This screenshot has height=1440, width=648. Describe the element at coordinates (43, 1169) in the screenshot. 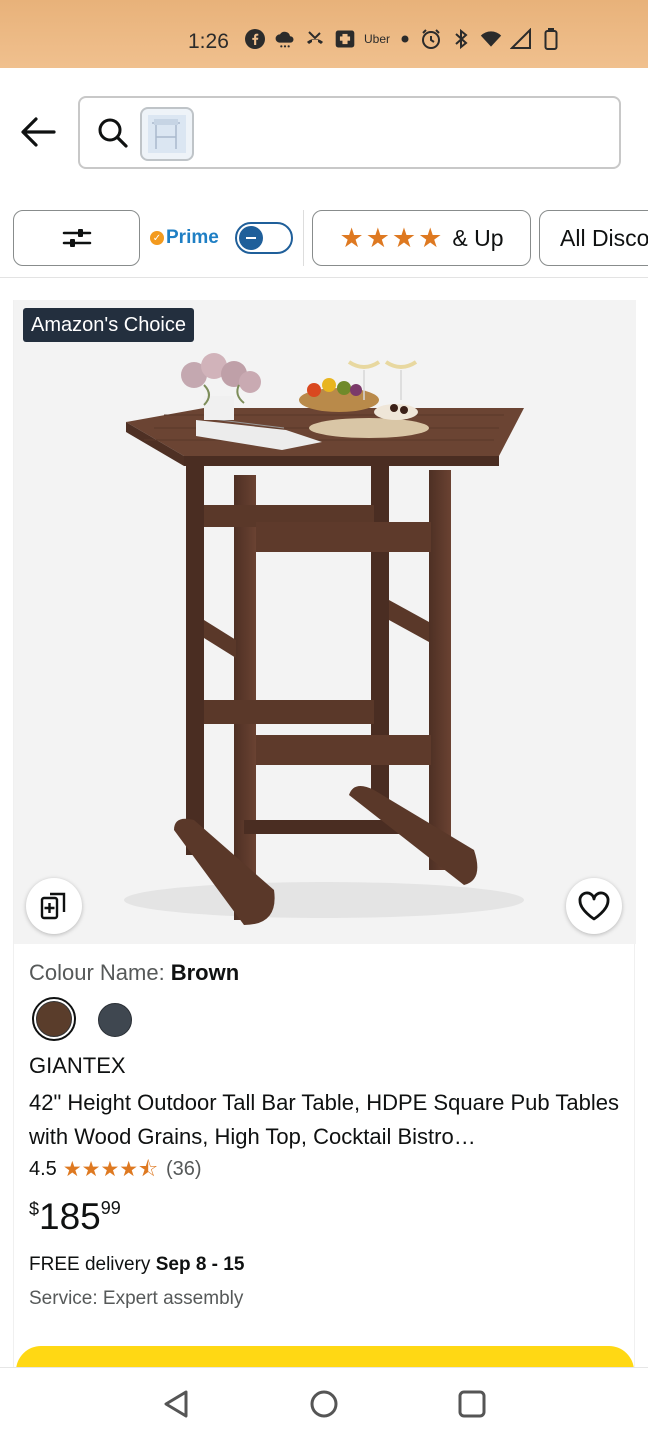

I see `rating-value: 4.5` at that location.